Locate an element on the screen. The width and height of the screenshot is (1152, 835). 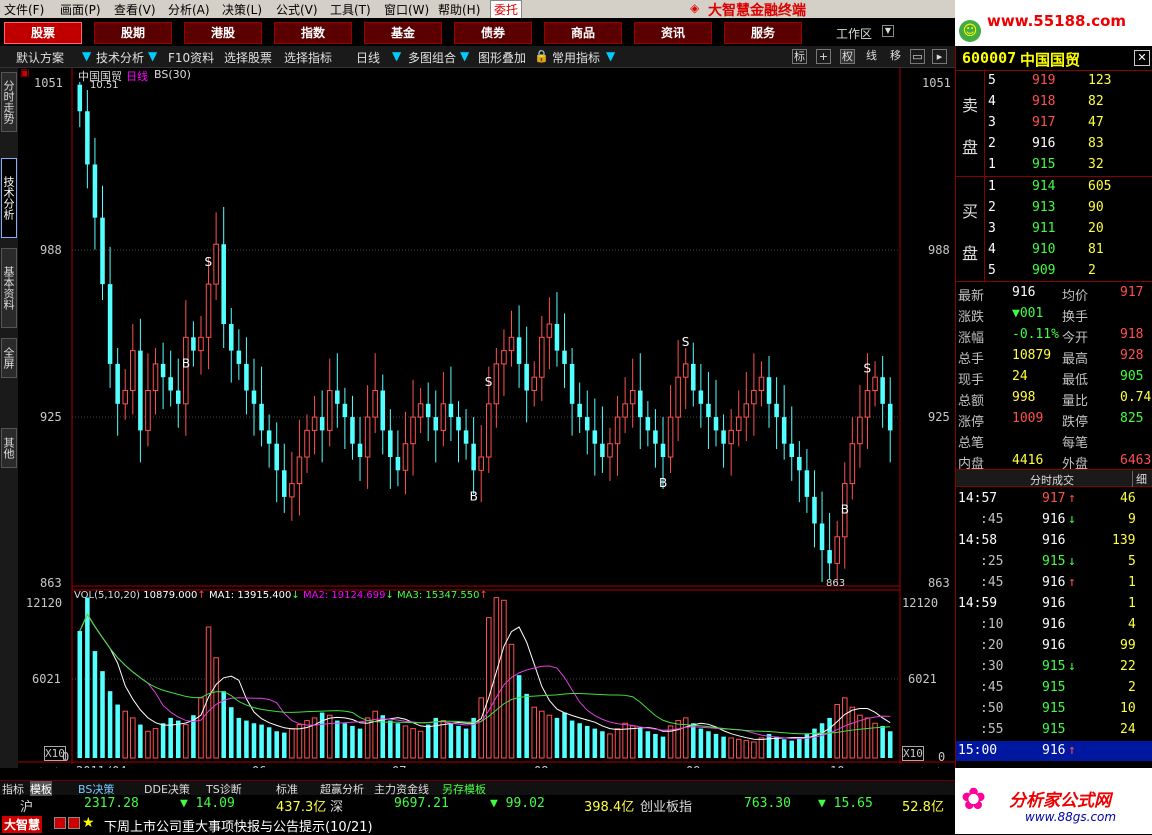
menu-analysis: 分析(A) is located at coordinates (189, 9).